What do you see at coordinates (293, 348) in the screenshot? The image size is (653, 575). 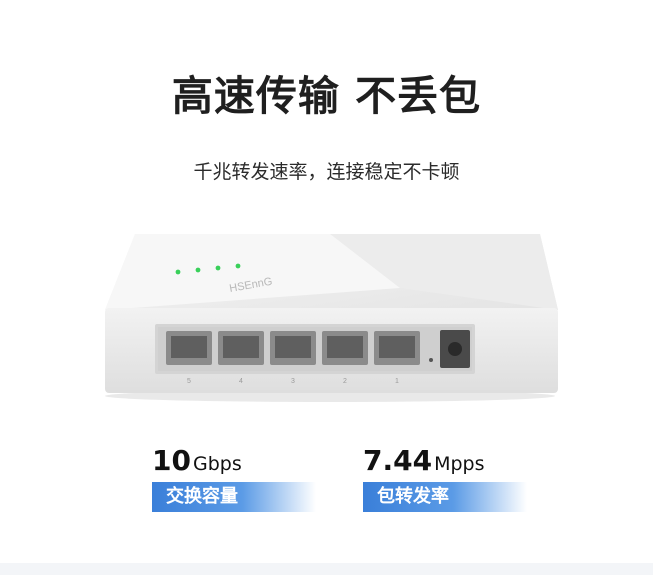 I see `ethernet-ports` at bounding box center [293, 348].